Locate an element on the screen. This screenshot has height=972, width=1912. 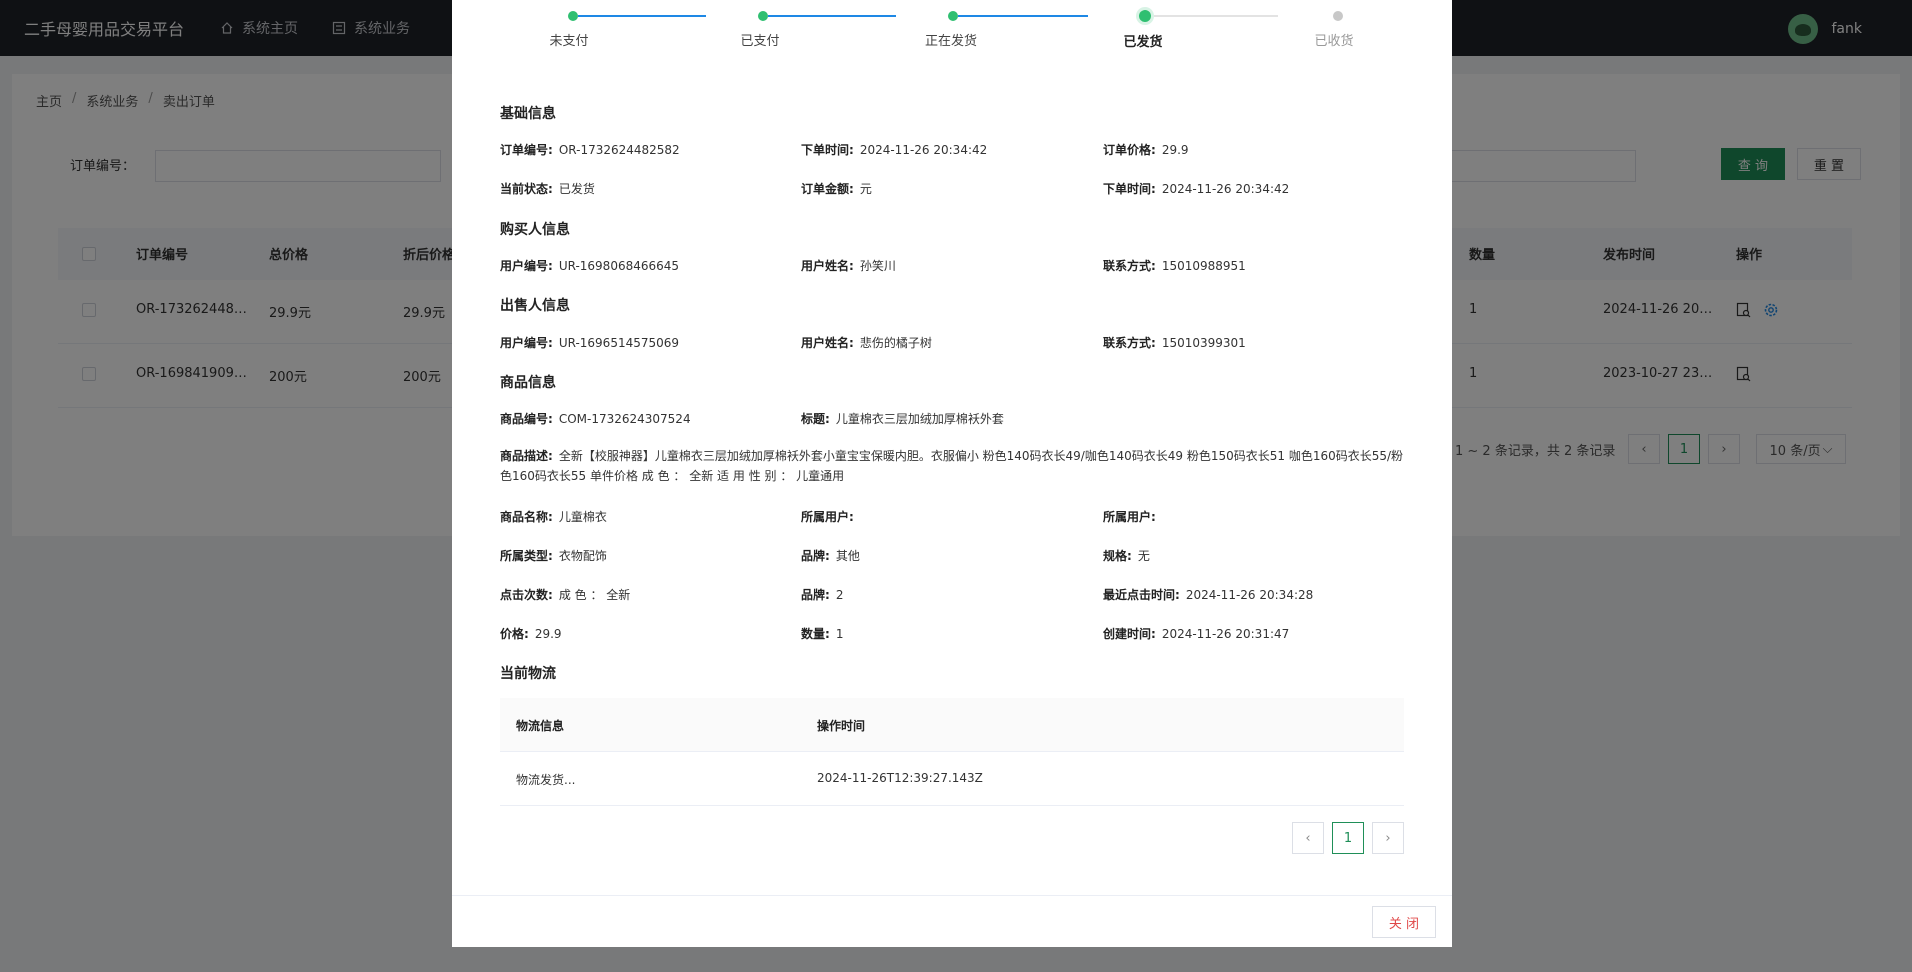
field-order-amount: 订单金额: 元 is located at coordinates (836, 189).